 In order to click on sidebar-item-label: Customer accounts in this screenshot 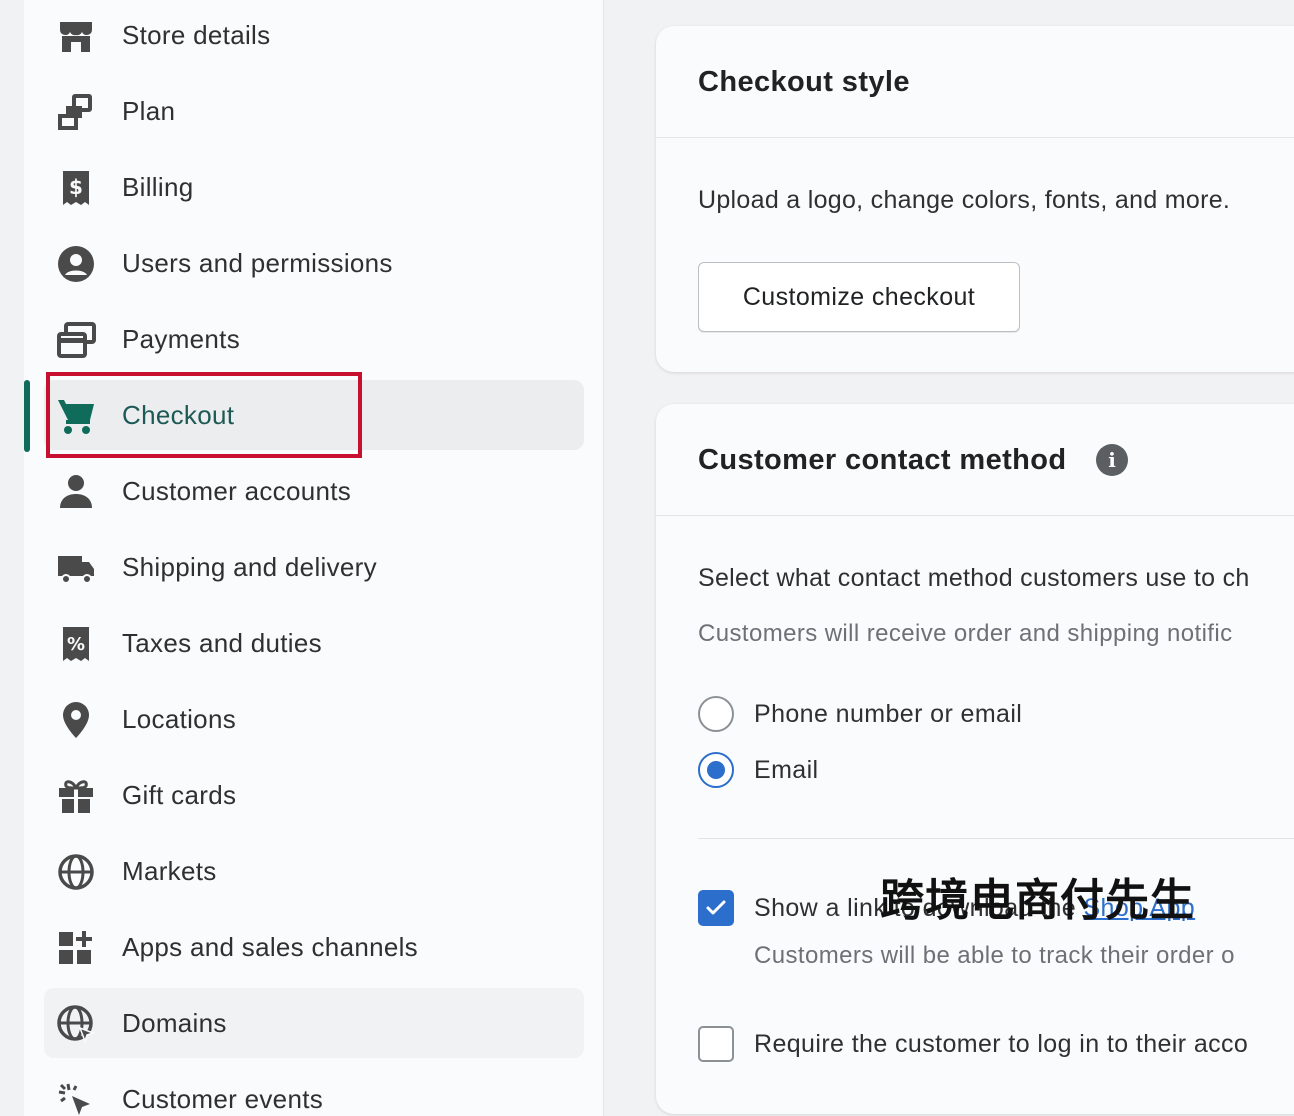, I will do `click(237, 491)`.